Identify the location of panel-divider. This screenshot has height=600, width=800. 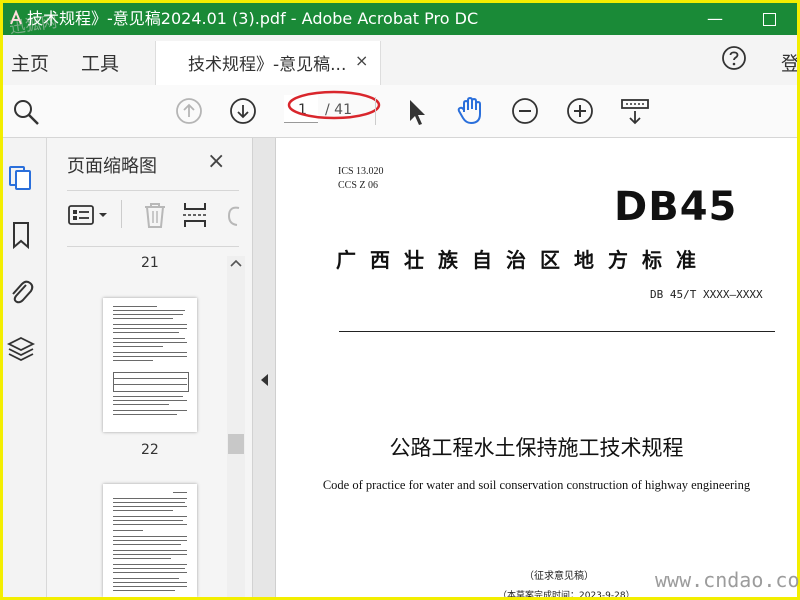
(153, 190).